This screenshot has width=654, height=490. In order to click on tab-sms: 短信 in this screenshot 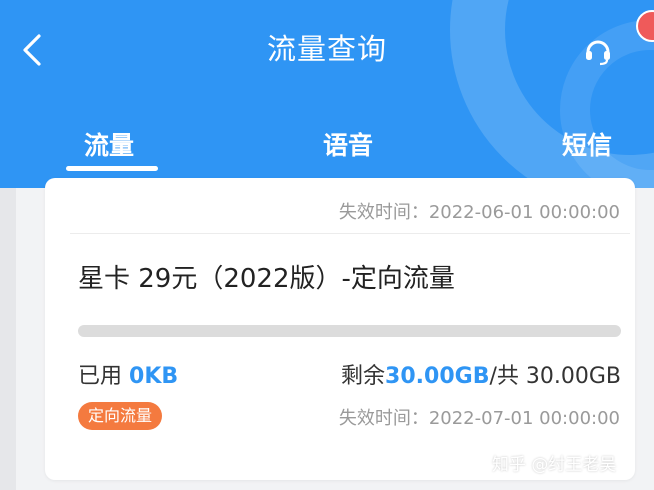, I will do `click(587, 144)`.